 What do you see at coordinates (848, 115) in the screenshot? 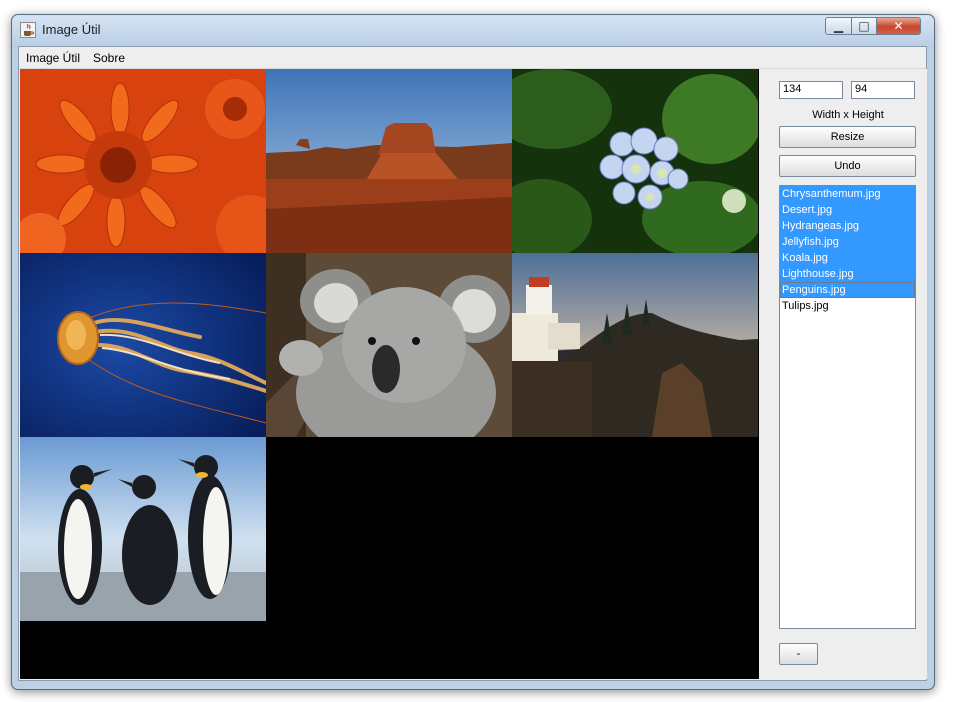
I see `size-label: Width x Height` at bounding box center [848, 115].